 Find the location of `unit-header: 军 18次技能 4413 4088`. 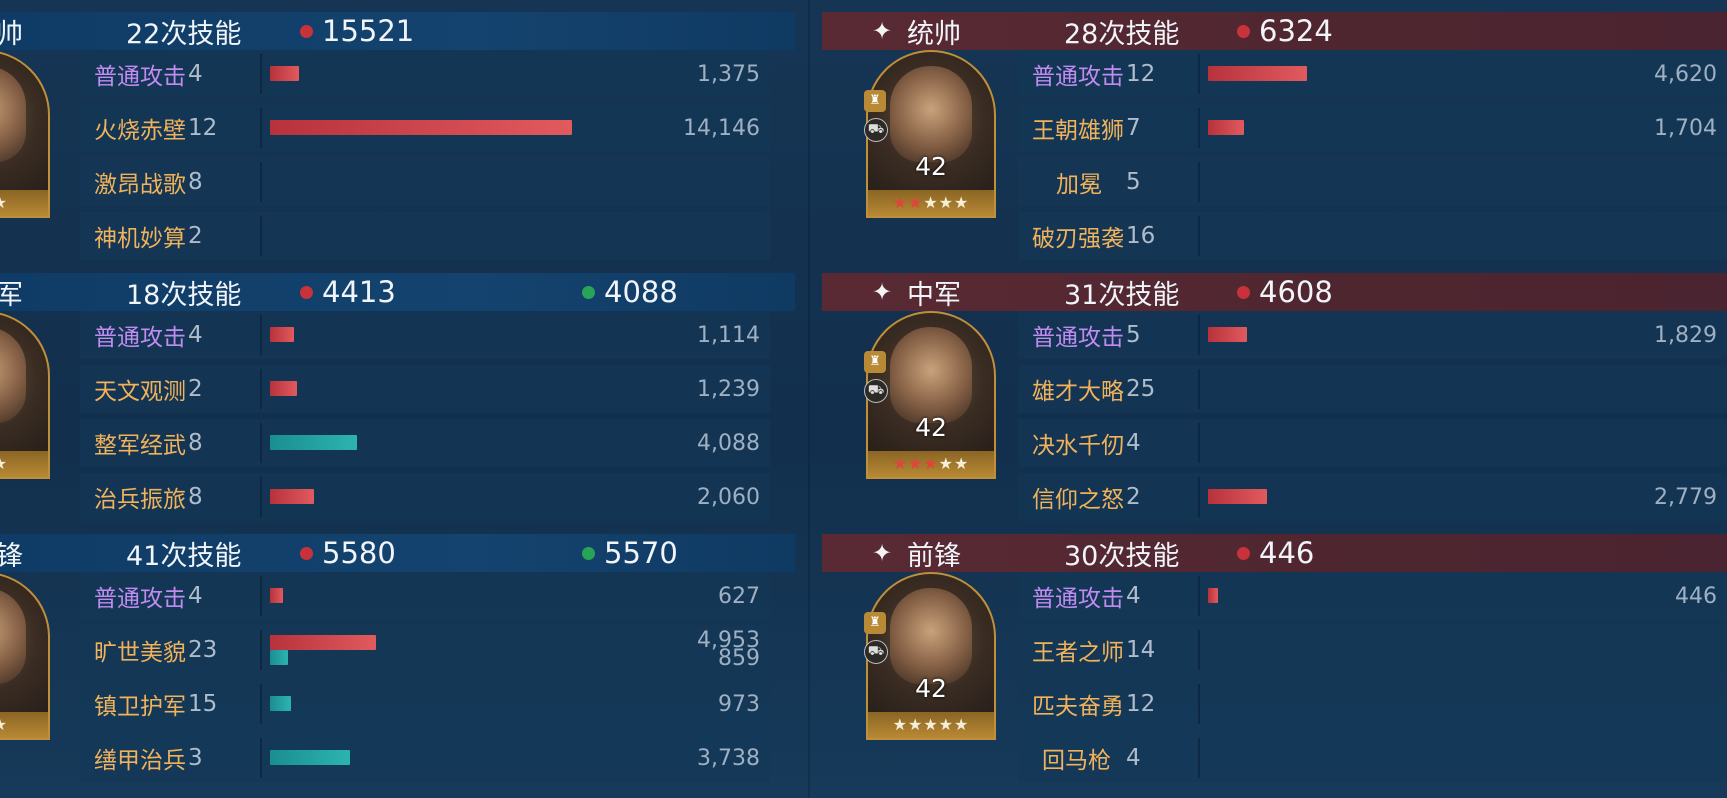

unit-header: 军 18次技能 4413 4088 is located at coordinates (397, 292).